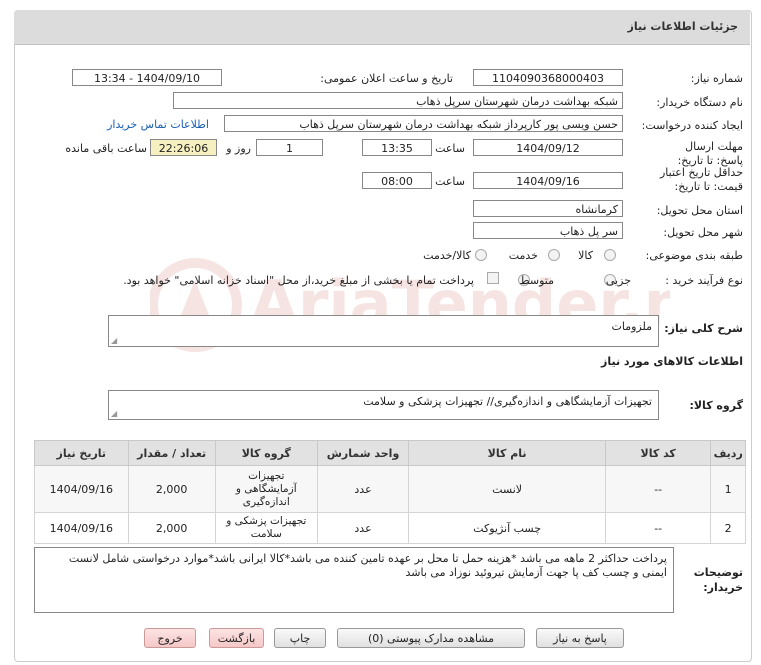 The image size is (761, 665). I want to click on page-title: جزئیات اطلاعات نیاز, so click(683, 26).